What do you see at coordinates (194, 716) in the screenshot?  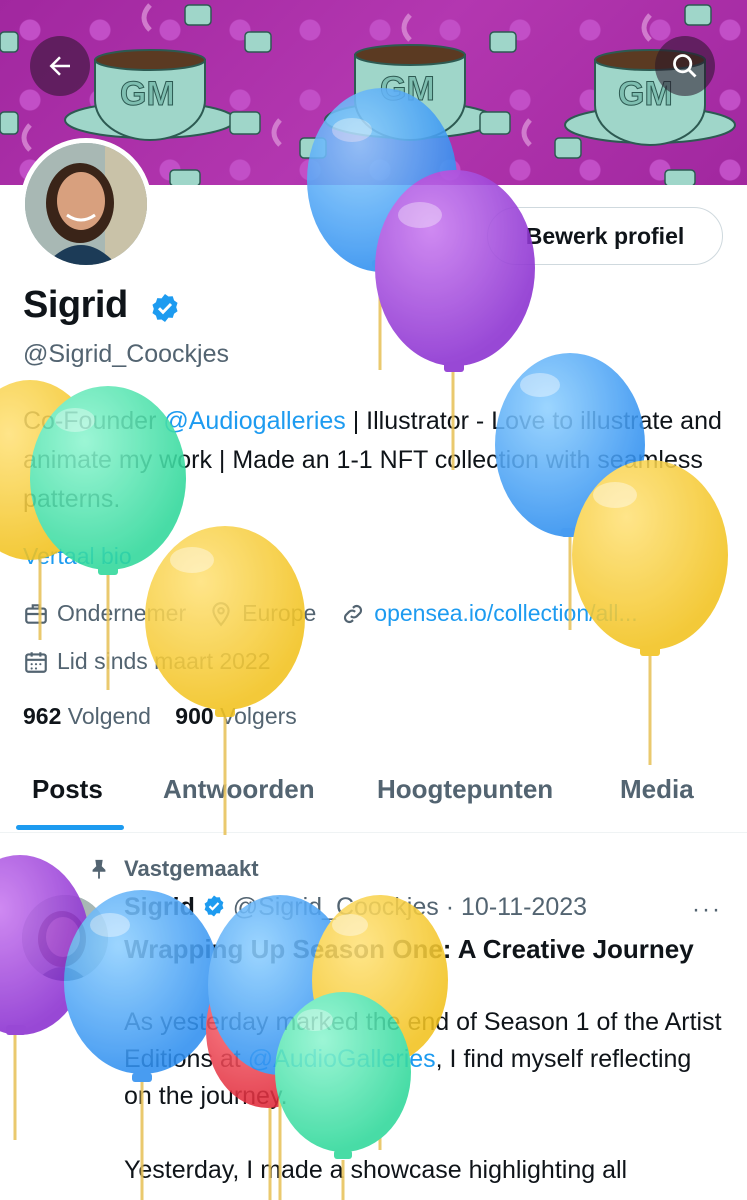 I see `followers-count: 900` at bounding box center [194, 716].